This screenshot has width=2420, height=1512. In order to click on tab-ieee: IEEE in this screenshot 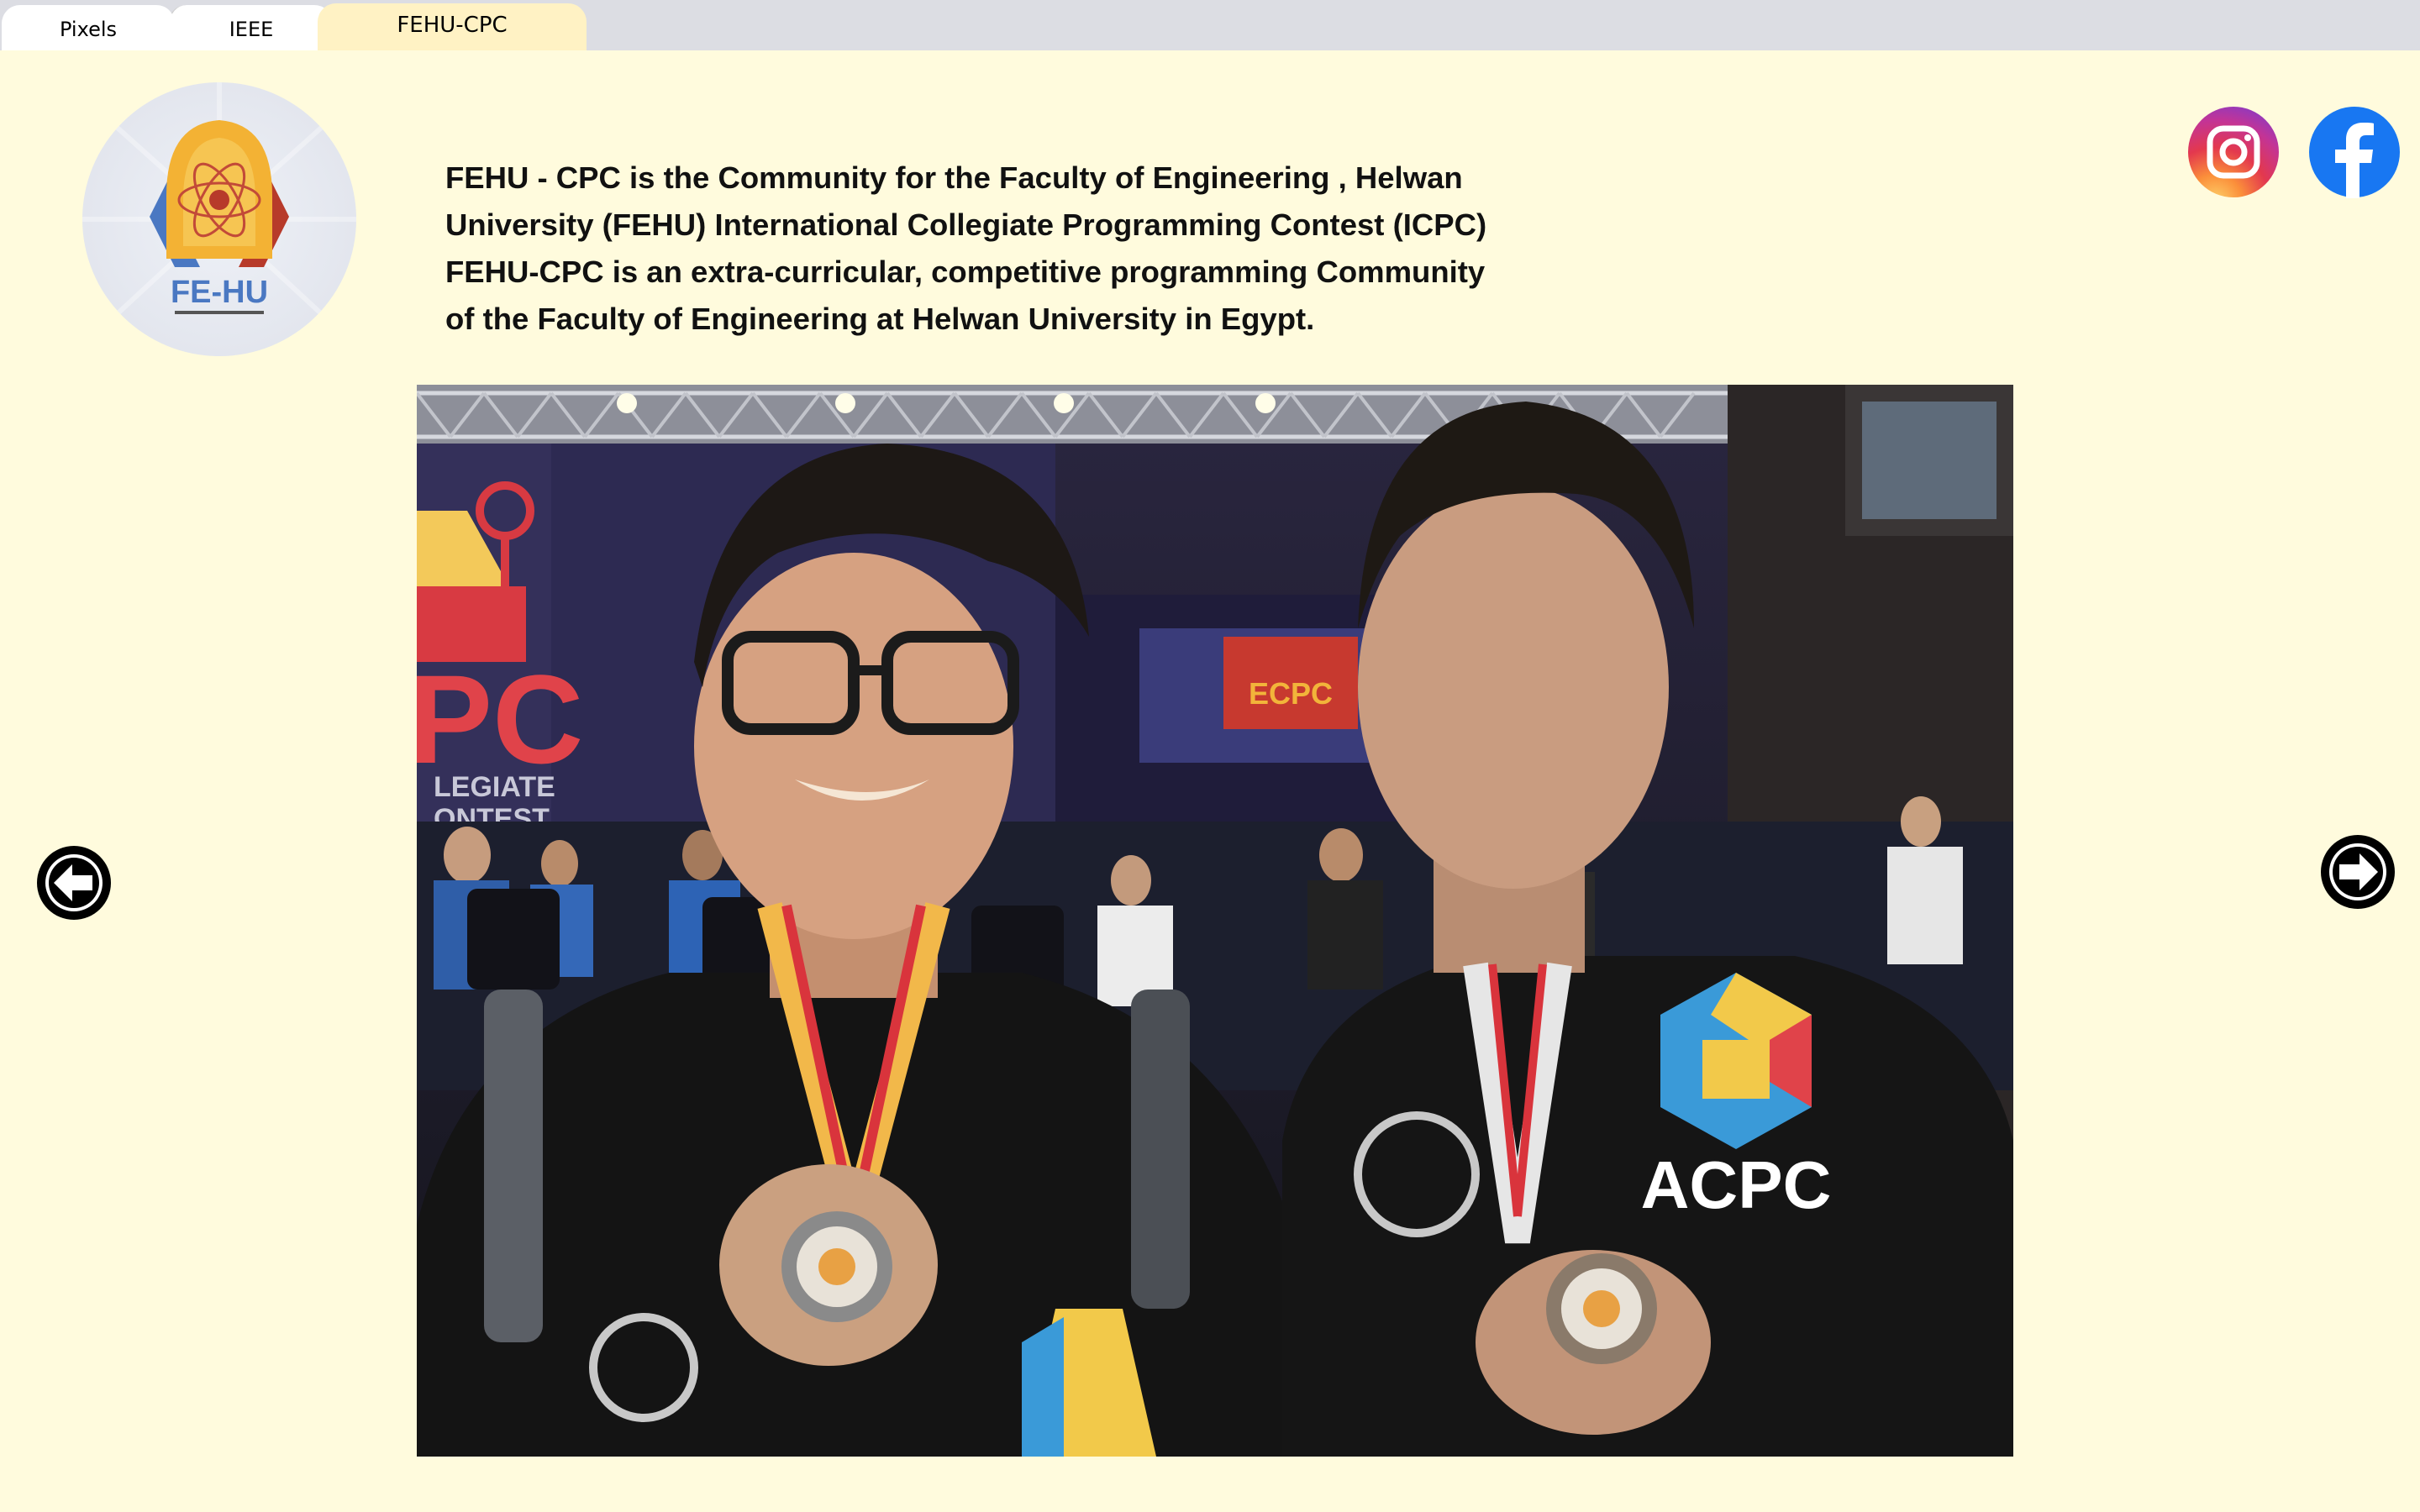, I will do `click(250, 27)`.